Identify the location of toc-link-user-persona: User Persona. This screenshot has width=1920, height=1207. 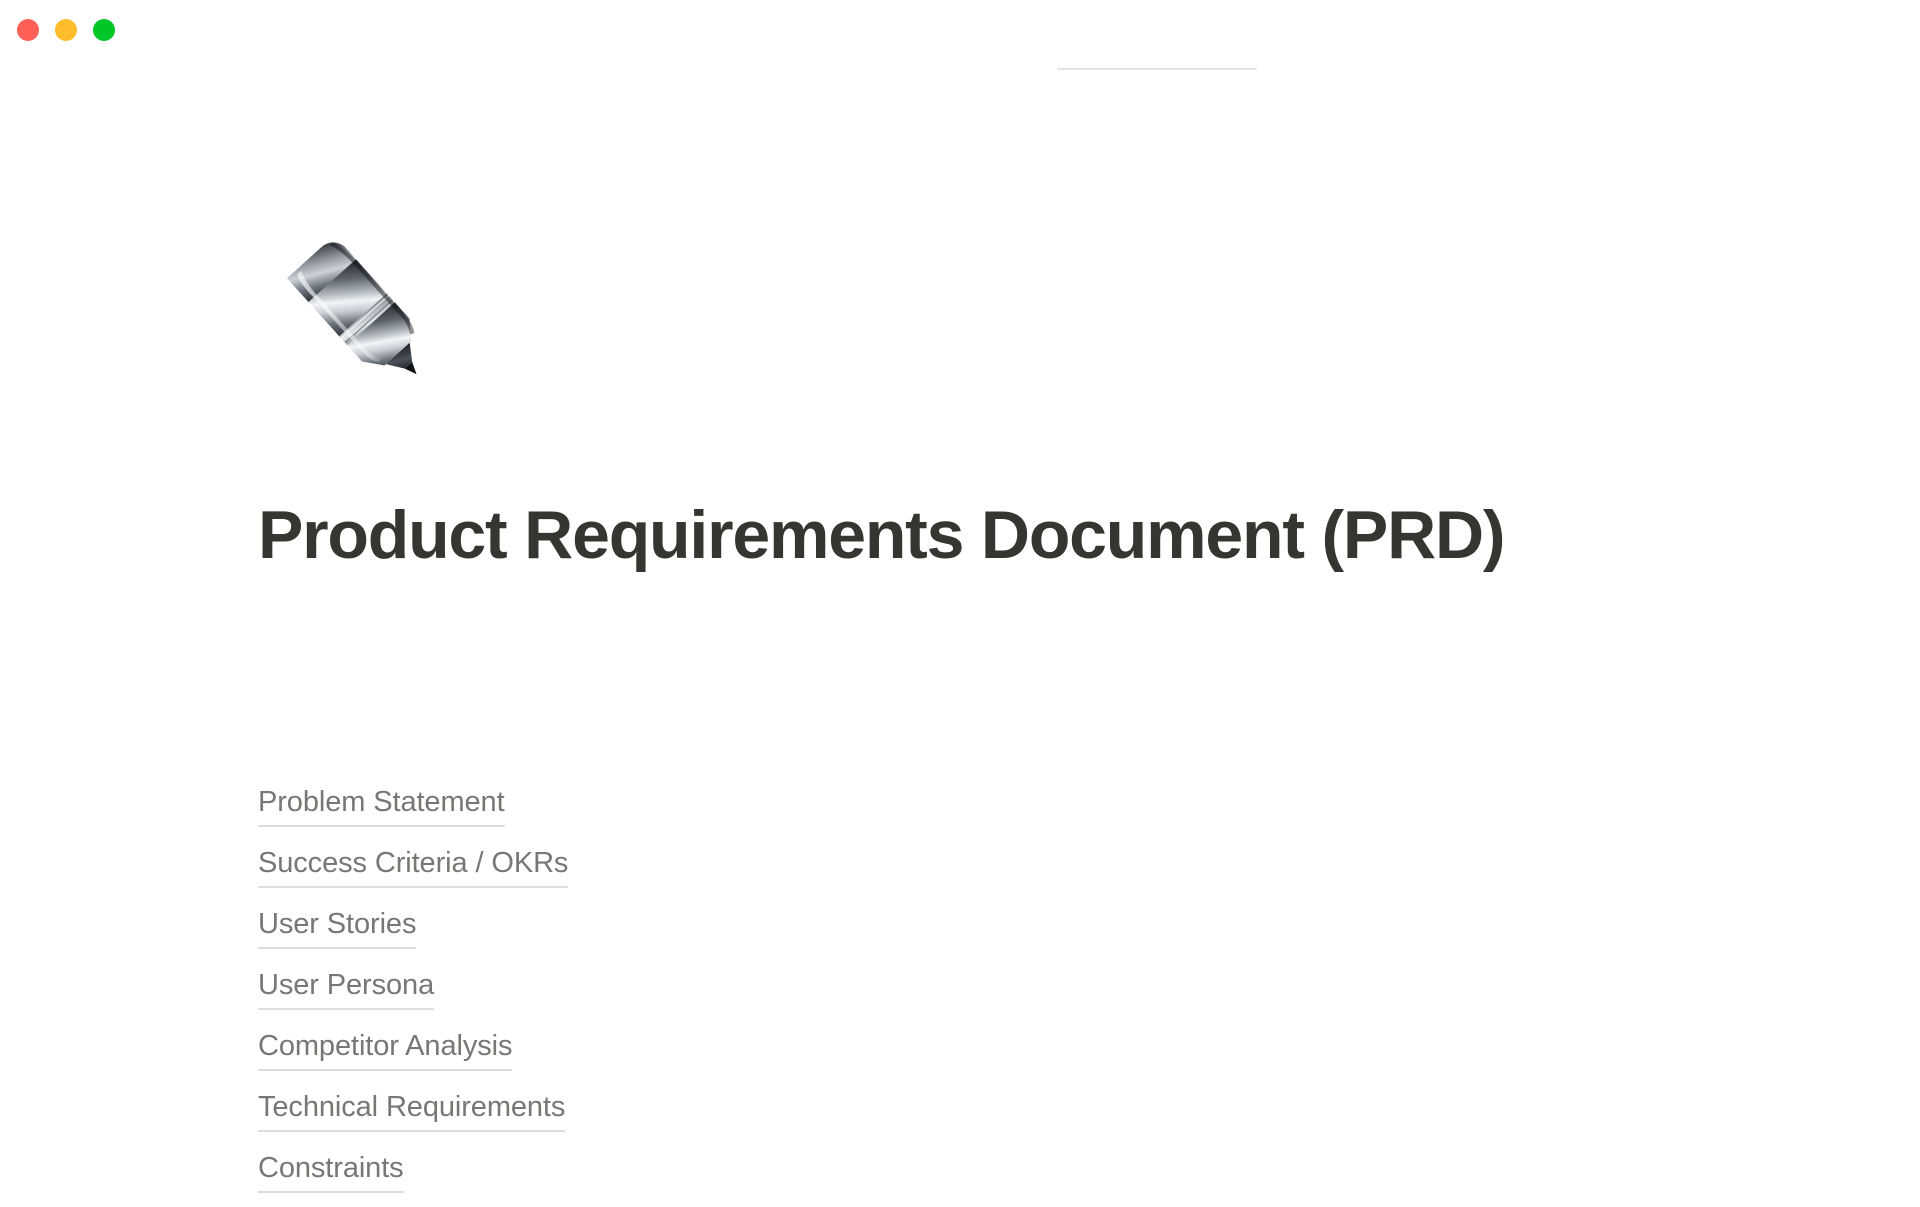
(346, 986).